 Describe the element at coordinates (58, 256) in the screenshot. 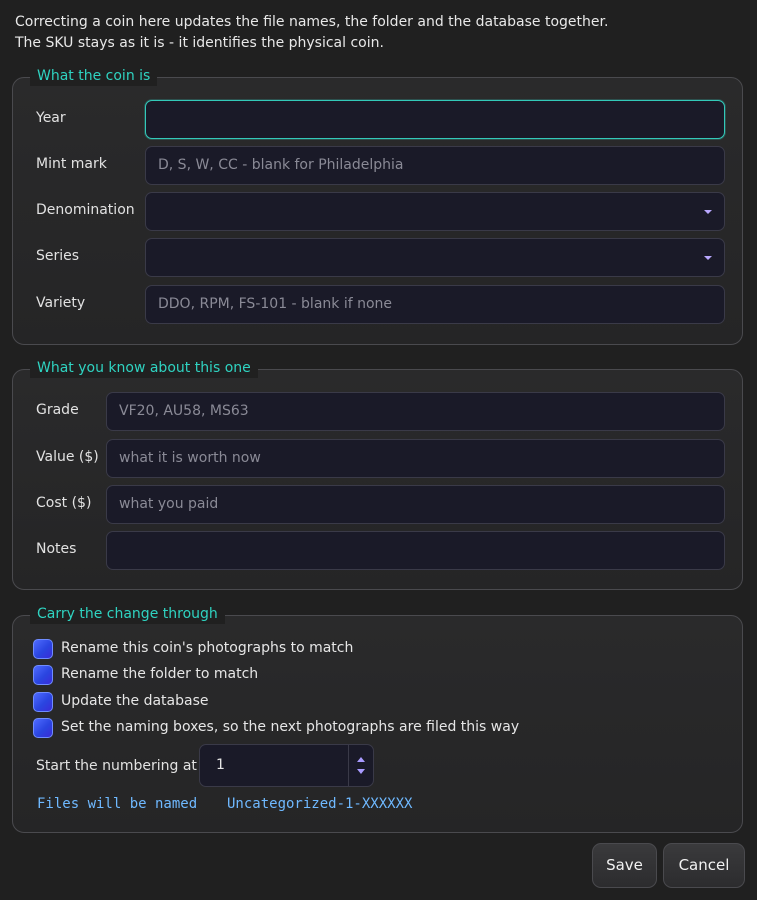

I see `series-label: Series` at that location.